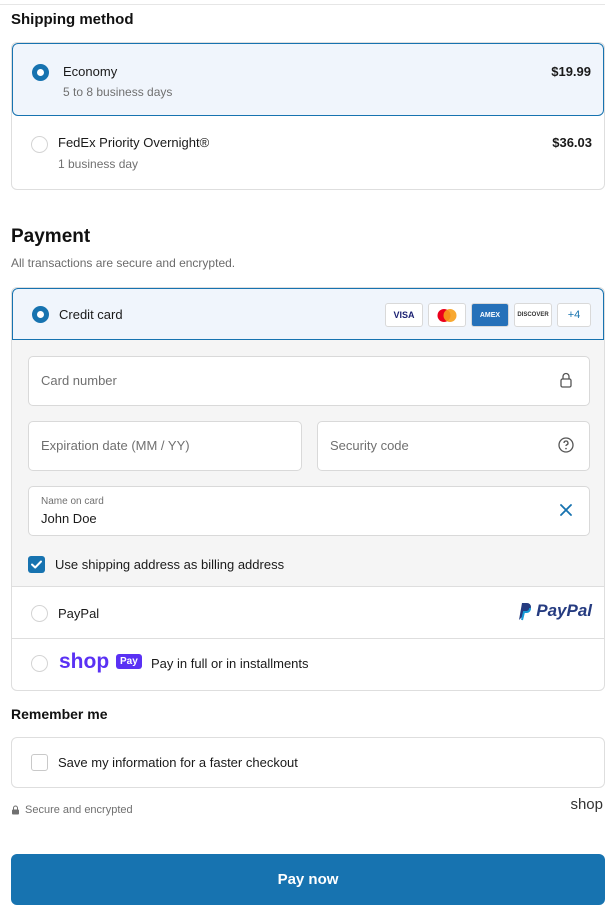 The image size is (605, 905). I want to click on mastercard-icon, so click(447, 315).